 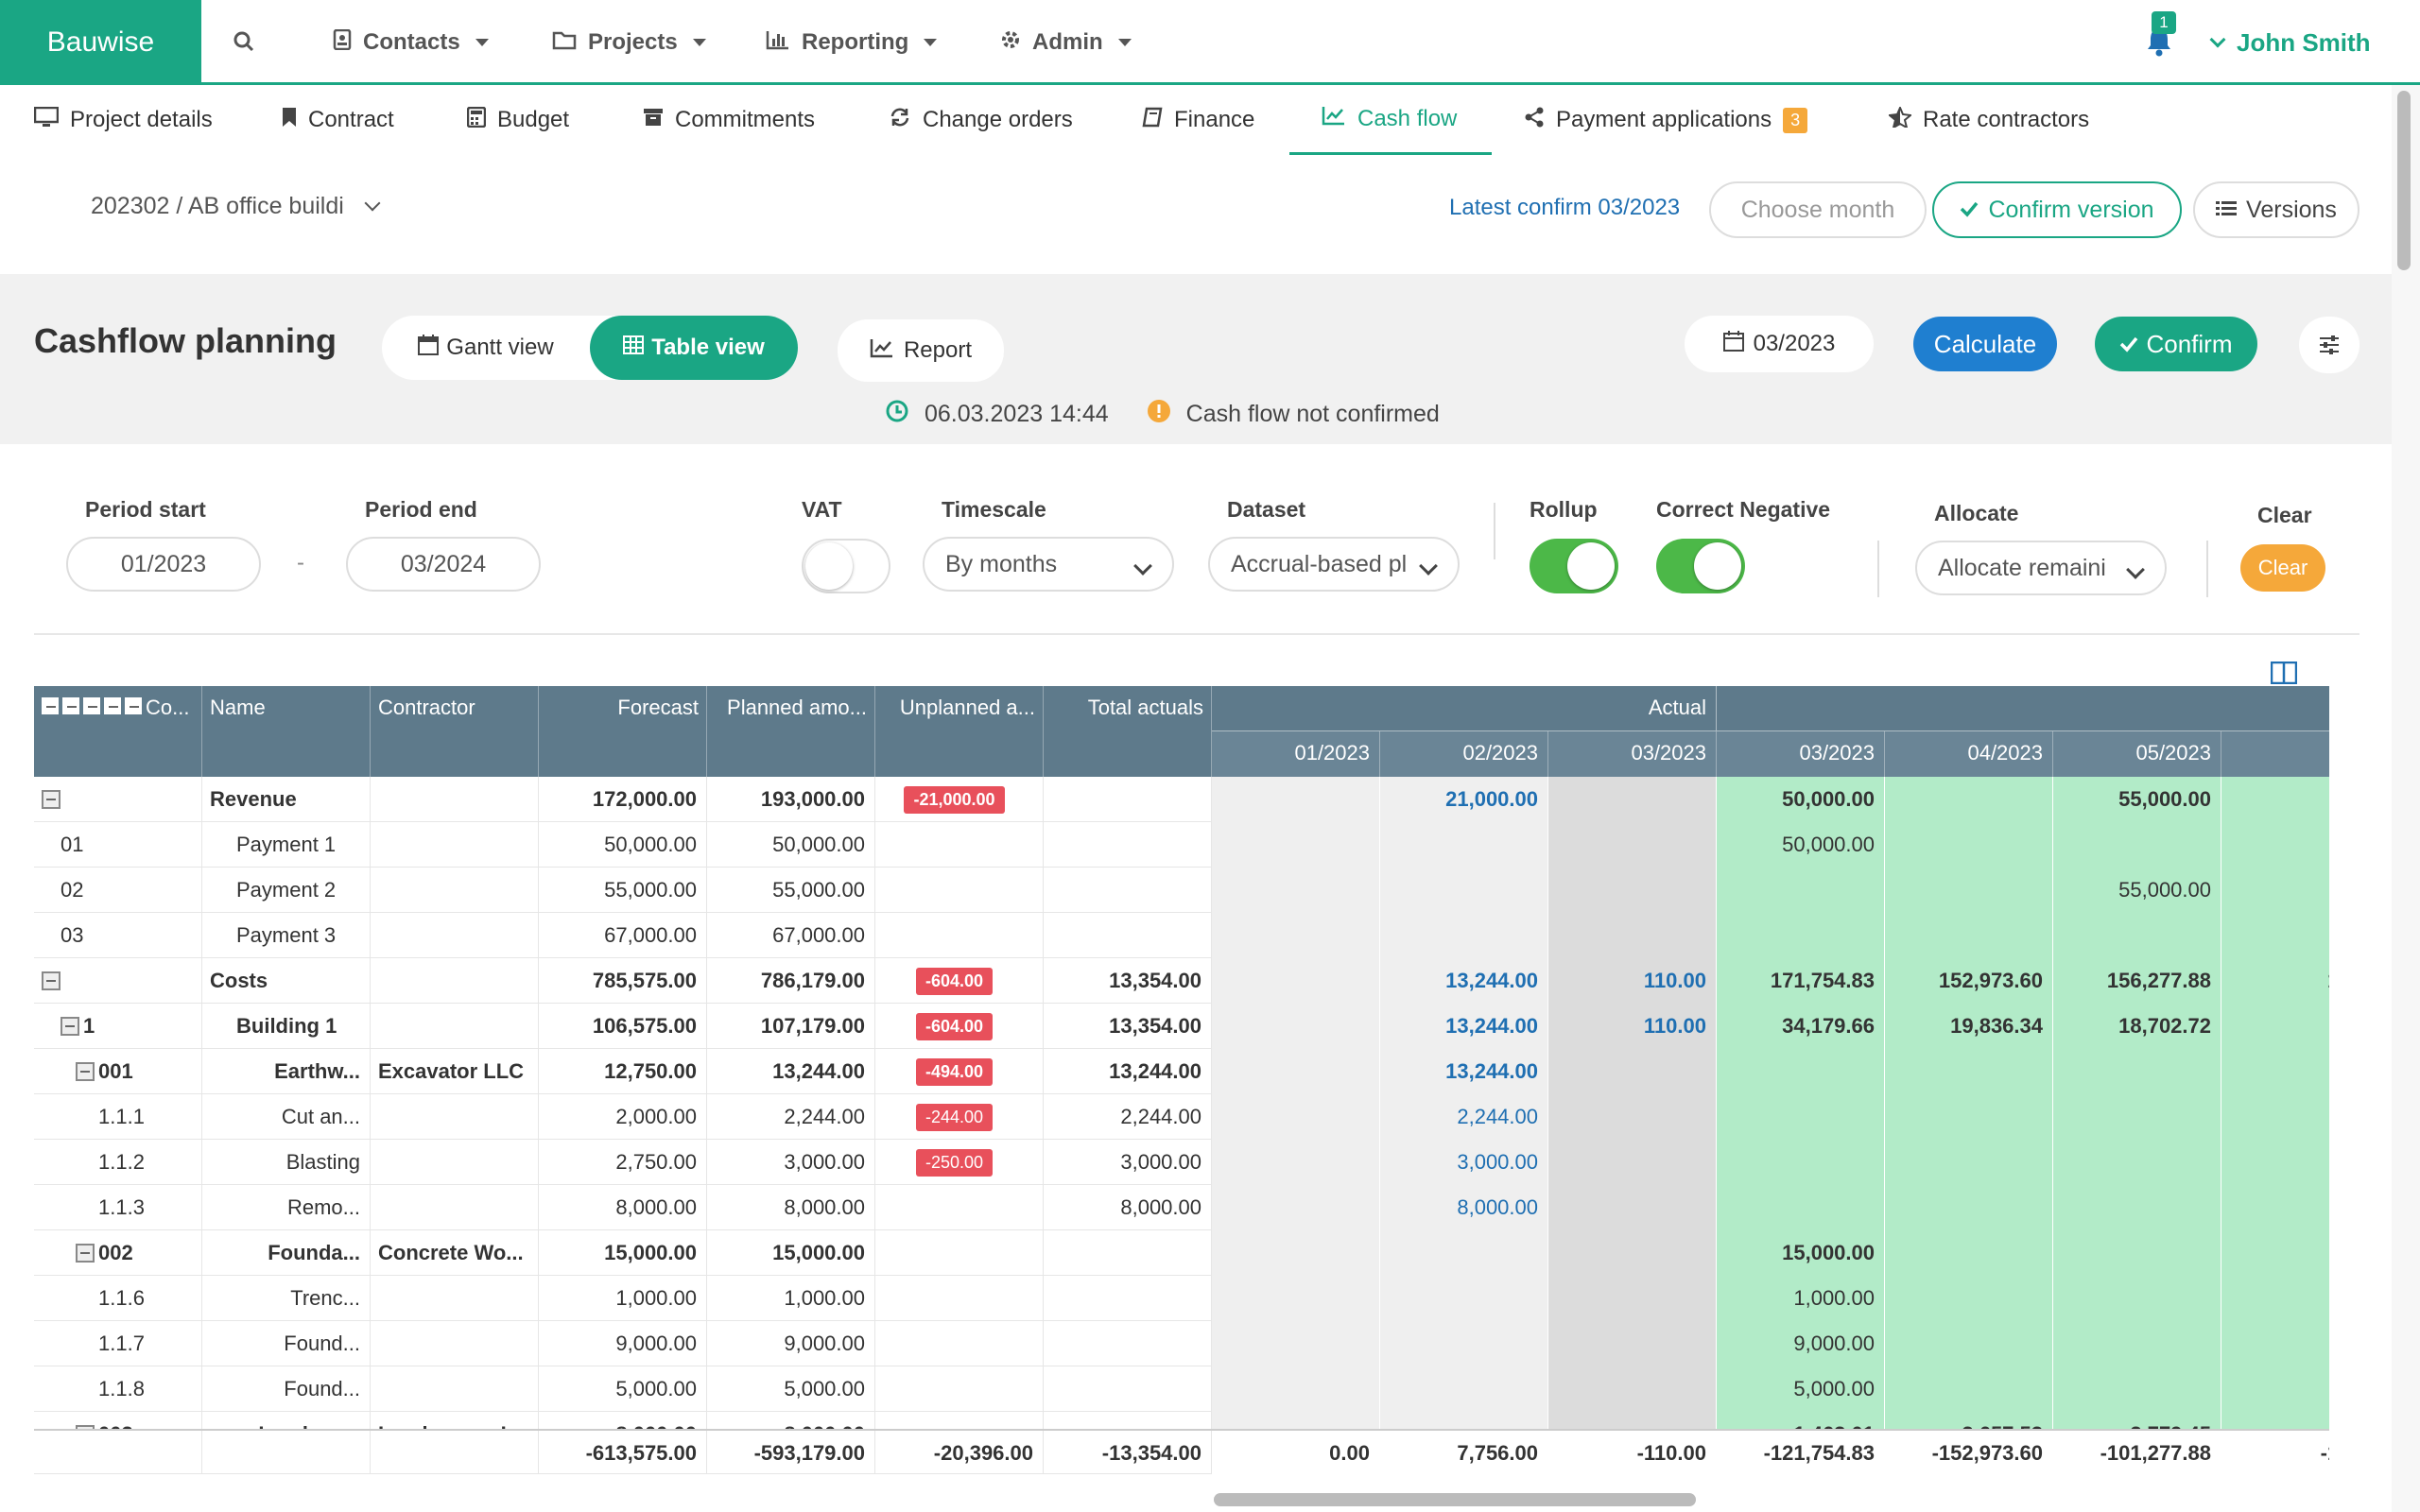 What do you see at coordinates (921, 350) in the screenshot?
I see `report-button: Report` at bounding box center [921, 350].